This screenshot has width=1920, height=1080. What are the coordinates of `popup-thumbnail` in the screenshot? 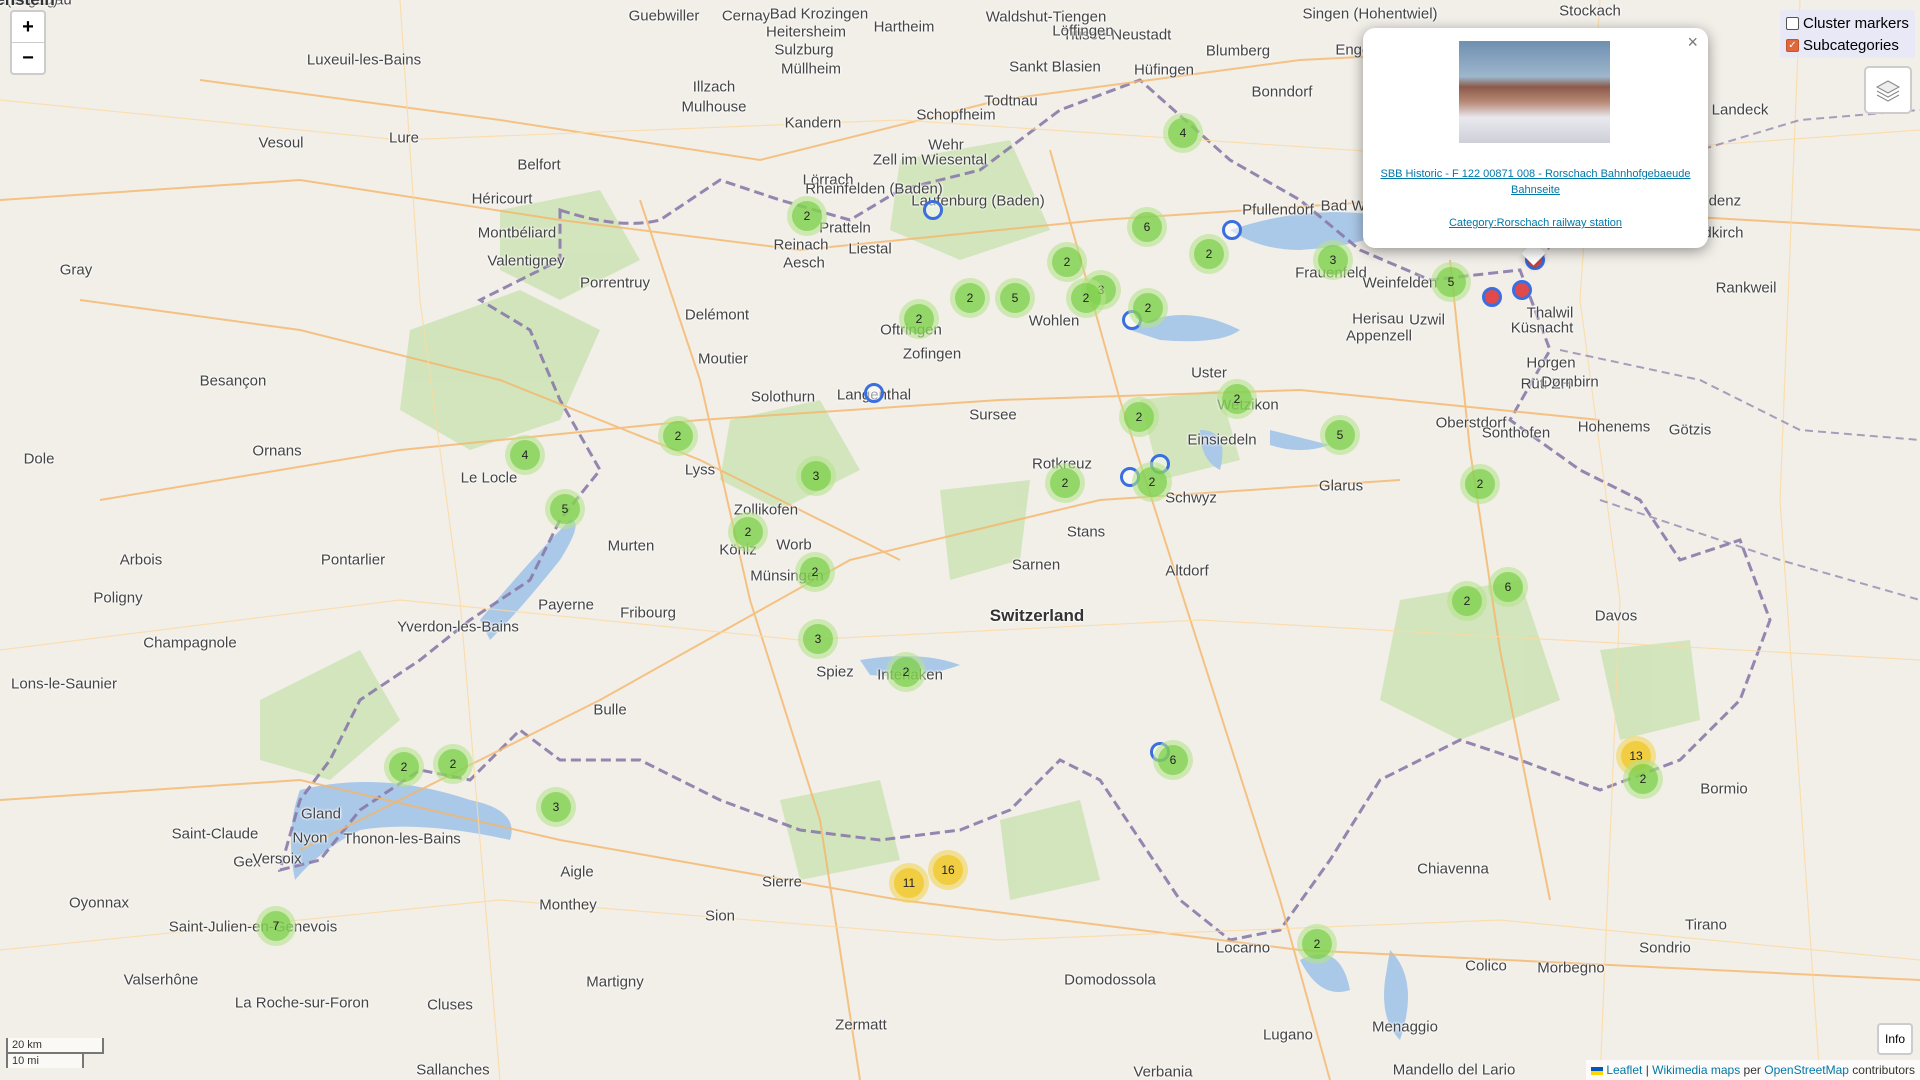 It's located at (1534, 92).